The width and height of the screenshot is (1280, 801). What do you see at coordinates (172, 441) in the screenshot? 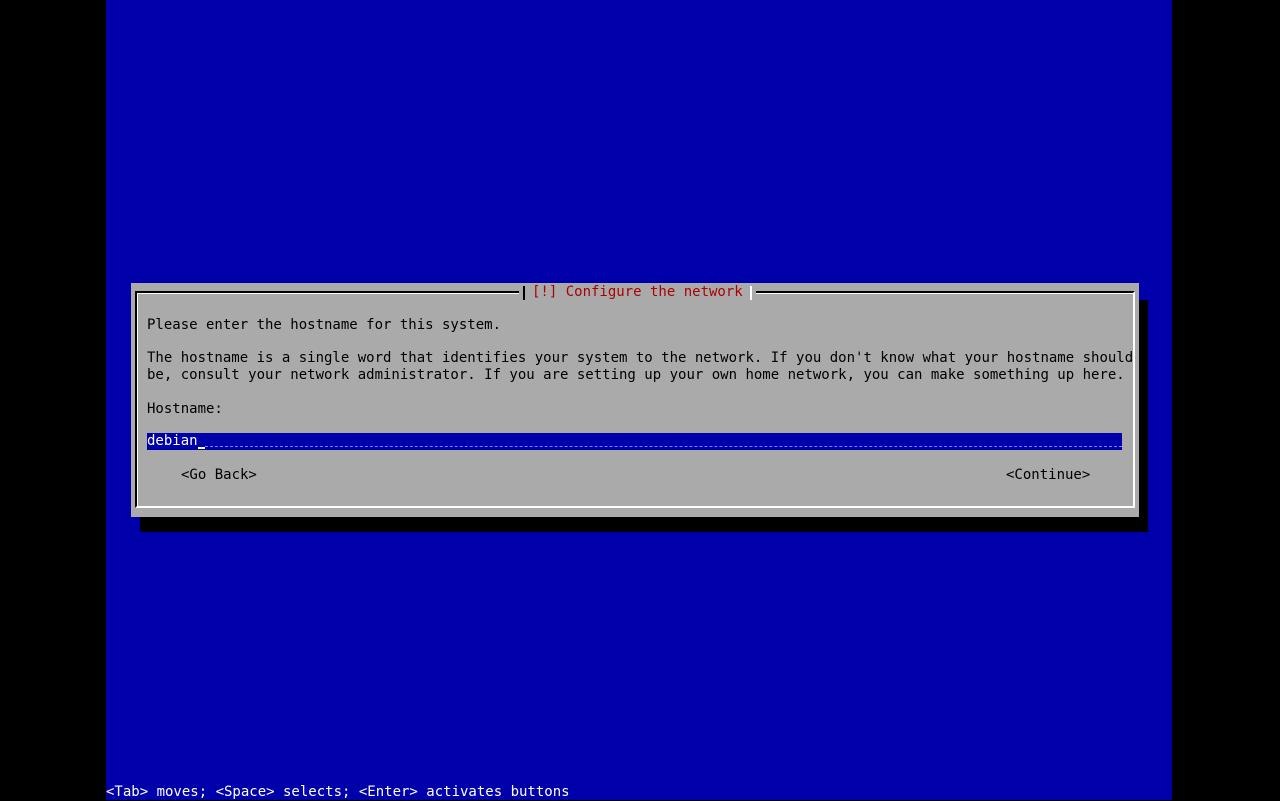
I see `hostname-input-value: debian` at bounding box center [172, 441].